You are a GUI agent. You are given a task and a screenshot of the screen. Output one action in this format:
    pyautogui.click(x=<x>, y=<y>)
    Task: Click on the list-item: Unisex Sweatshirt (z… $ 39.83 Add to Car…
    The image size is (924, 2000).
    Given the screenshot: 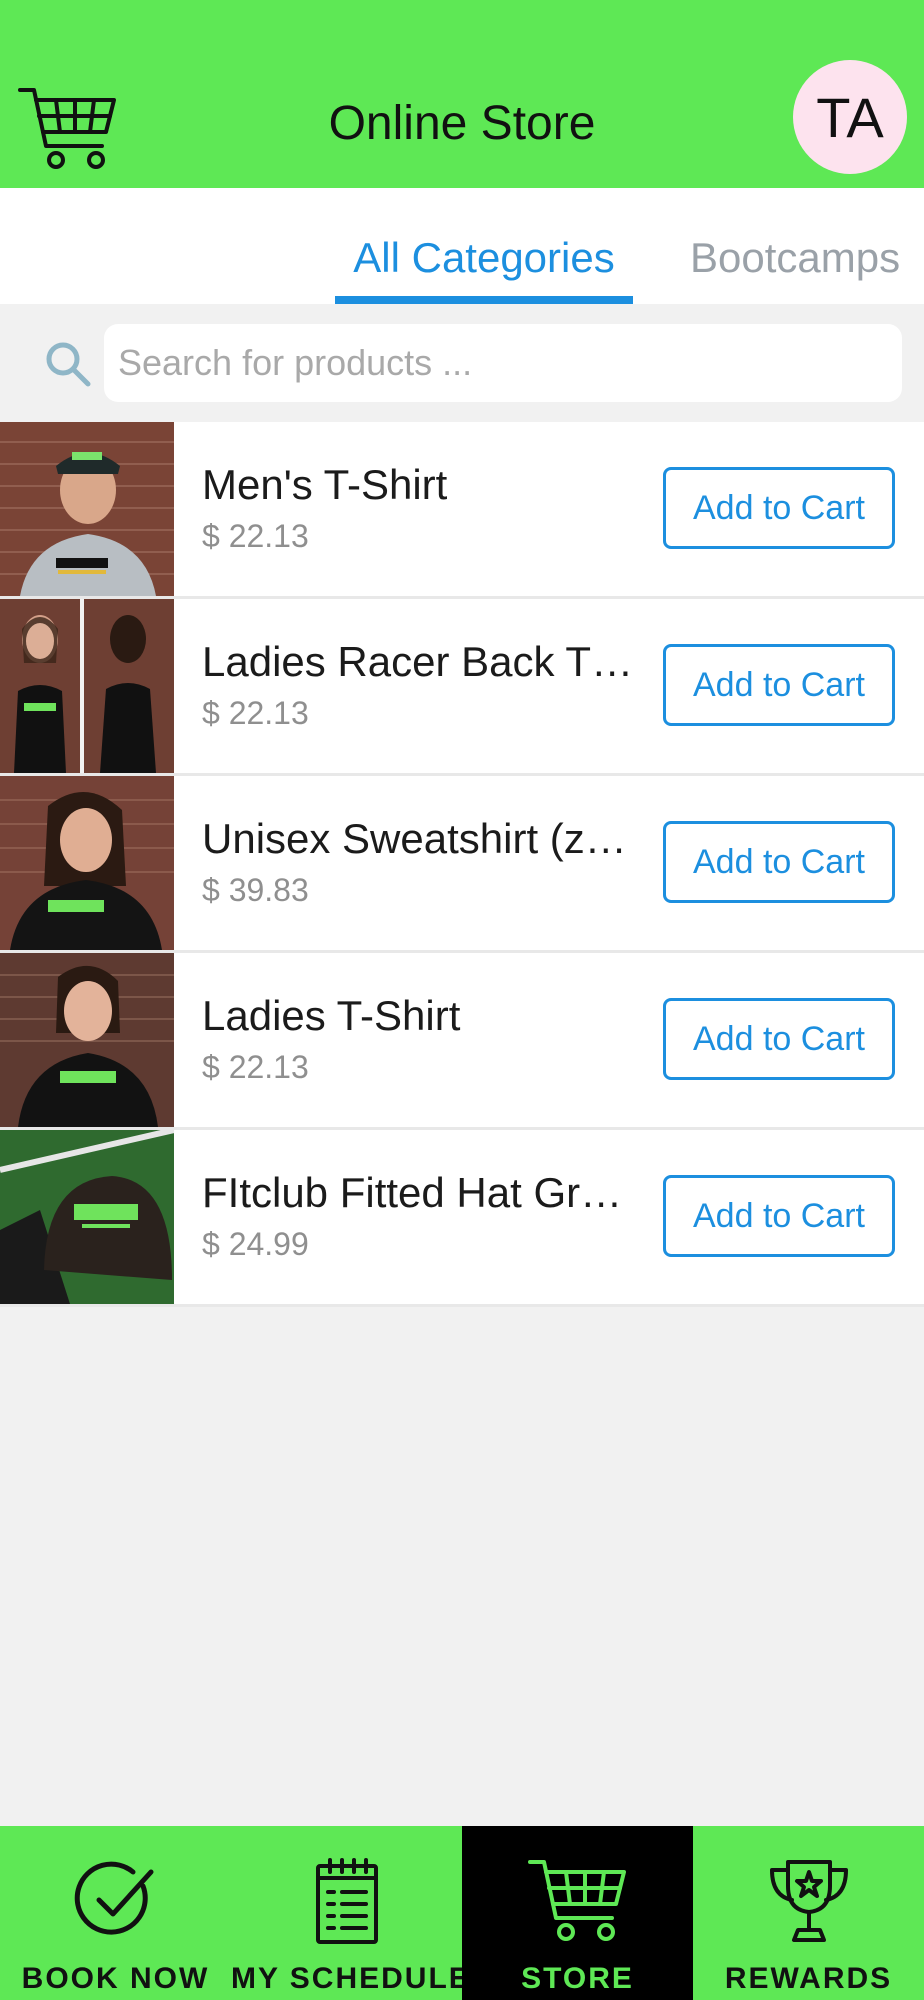 What is the action you would take?
    pyautogui.click(x=462, y=864)
    